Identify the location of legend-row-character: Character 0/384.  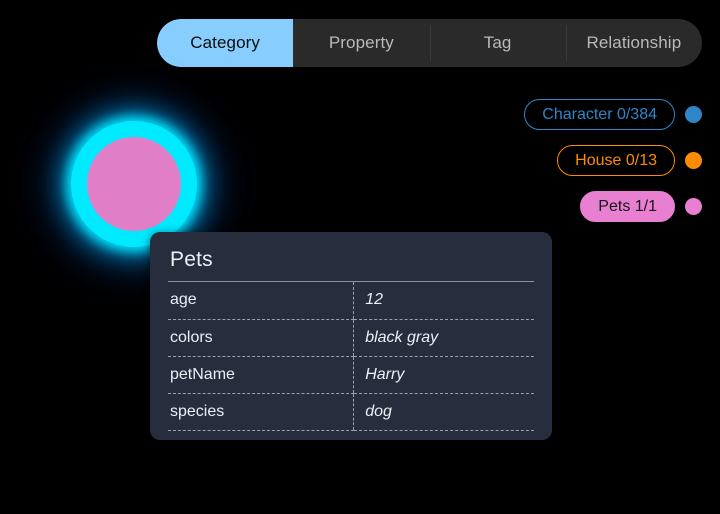
(613, 114).